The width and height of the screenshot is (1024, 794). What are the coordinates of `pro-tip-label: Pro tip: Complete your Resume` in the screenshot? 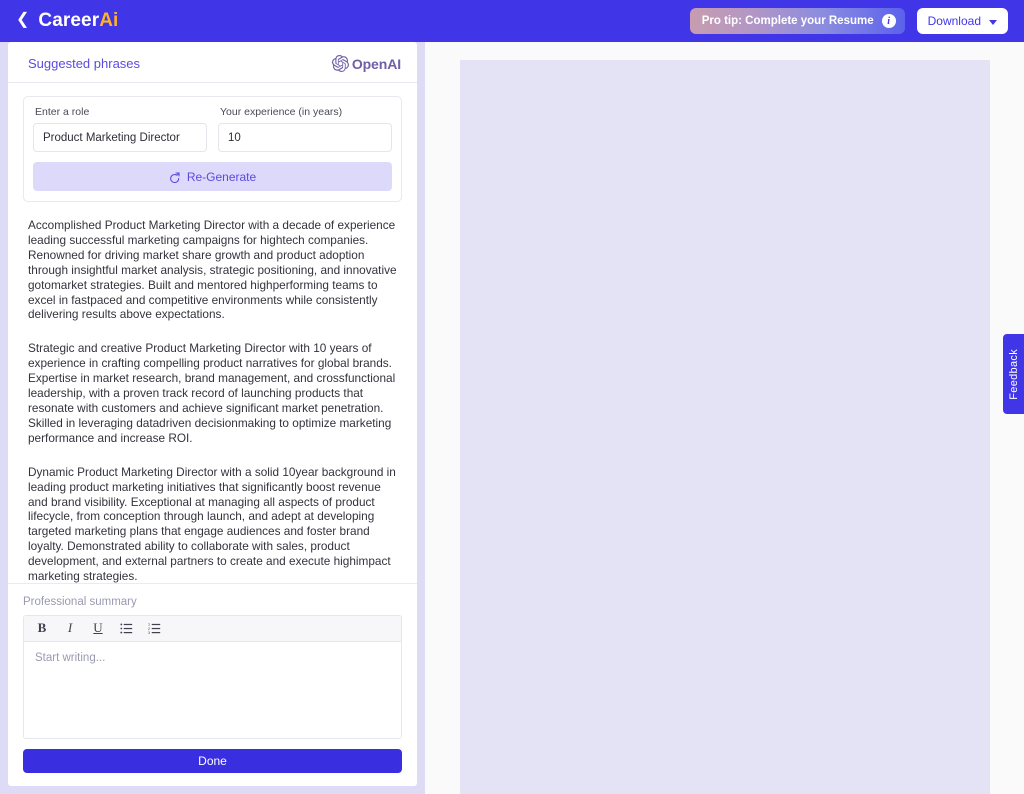 It's located at (787, 21).